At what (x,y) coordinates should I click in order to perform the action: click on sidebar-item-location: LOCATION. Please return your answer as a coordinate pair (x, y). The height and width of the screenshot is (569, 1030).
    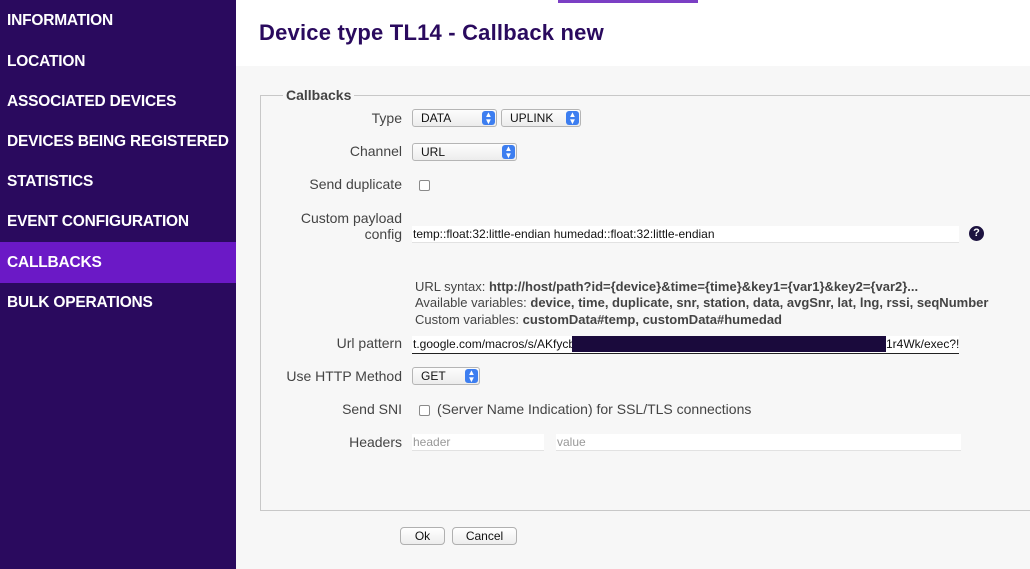
    Looking at the image, I should click on (118, 62).